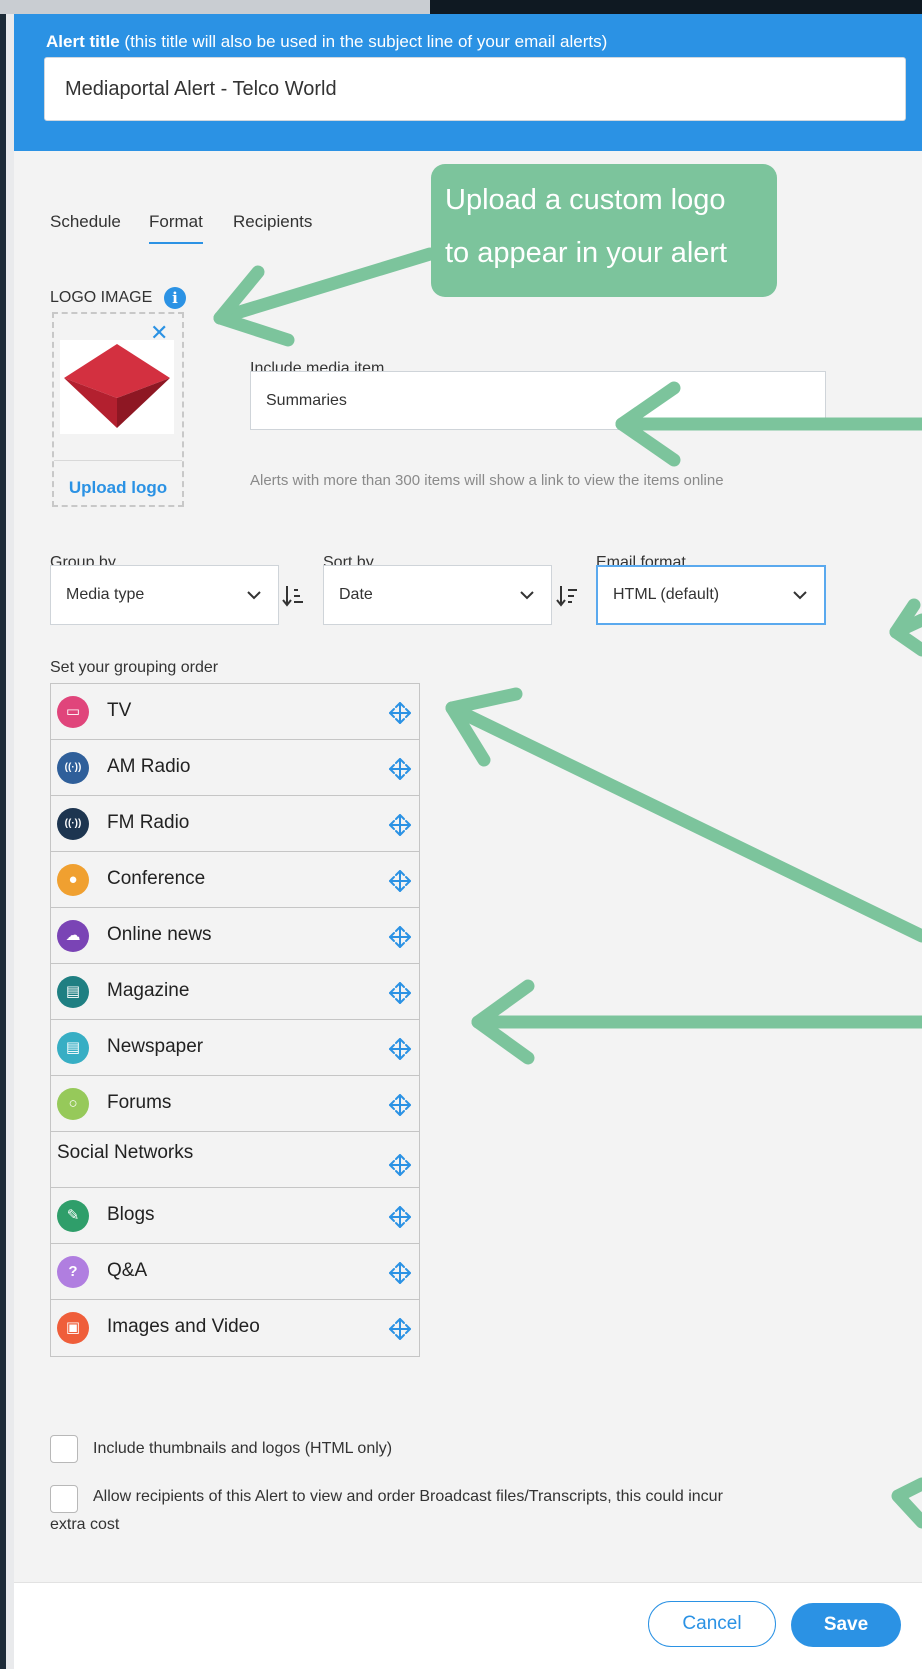 This screenshot has height=1669, width=922. What do you see at coordinates (3, 841) in the screenshot?
I see `background-left-dark-strip` at bounding box center [3, 841].